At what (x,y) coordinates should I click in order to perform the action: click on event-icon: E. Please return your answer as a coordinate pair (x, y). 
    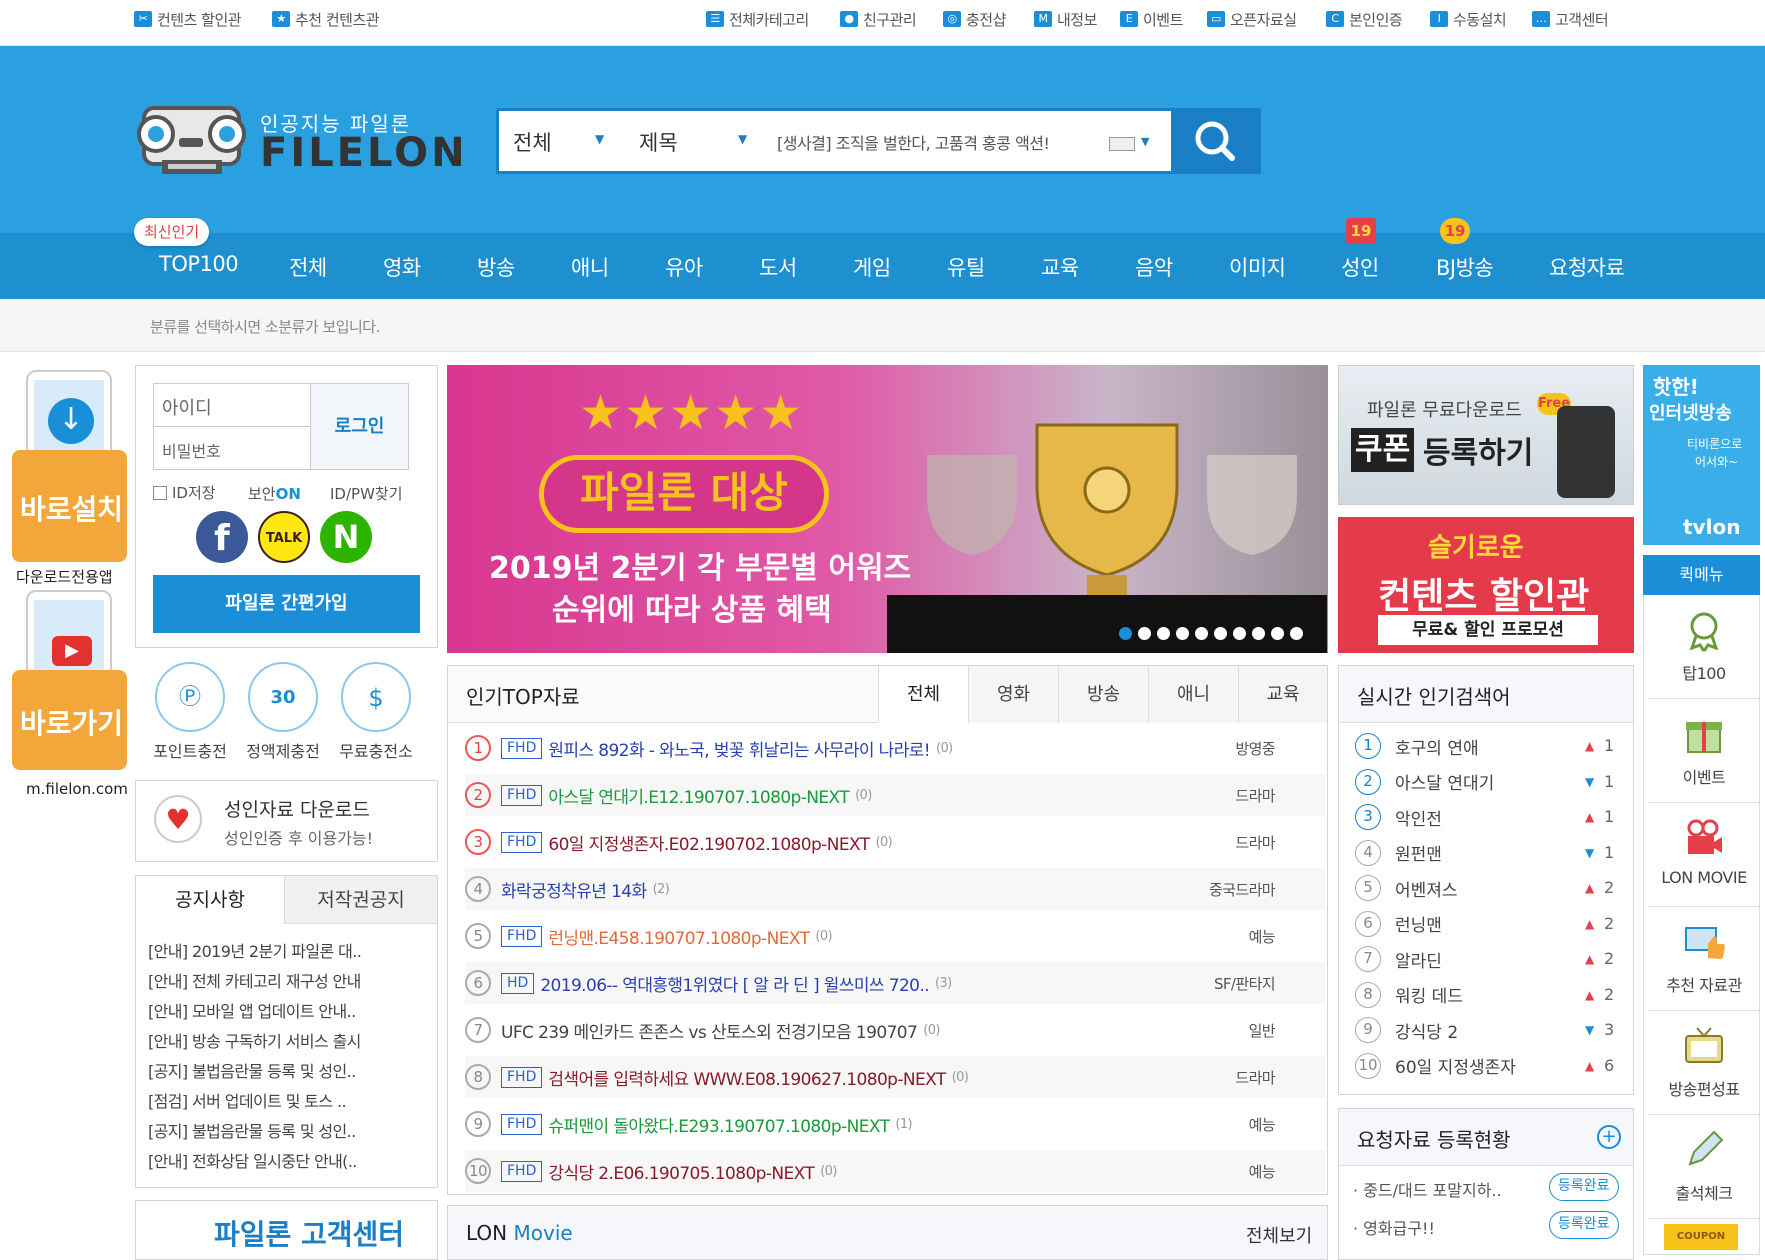
    Looking at the image, I should click on (1129, 19).